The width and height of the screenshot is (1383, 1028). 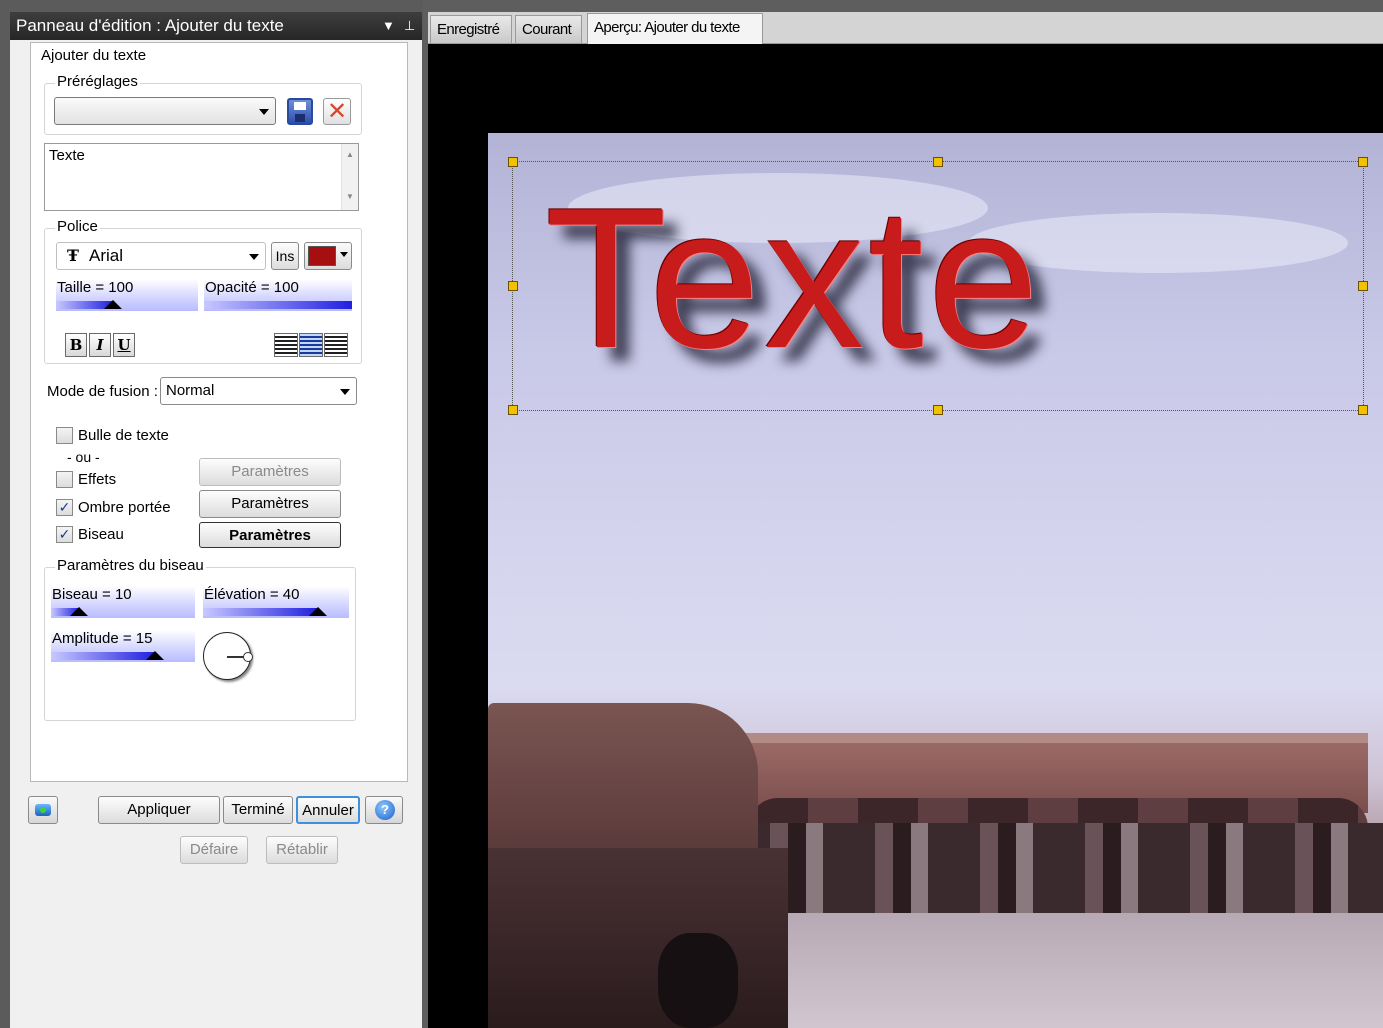 What do you see at coordinates (270, 472) in the screenshot?
I see `effects-settings-button: Paramètres` at bounding box center [270, 472].